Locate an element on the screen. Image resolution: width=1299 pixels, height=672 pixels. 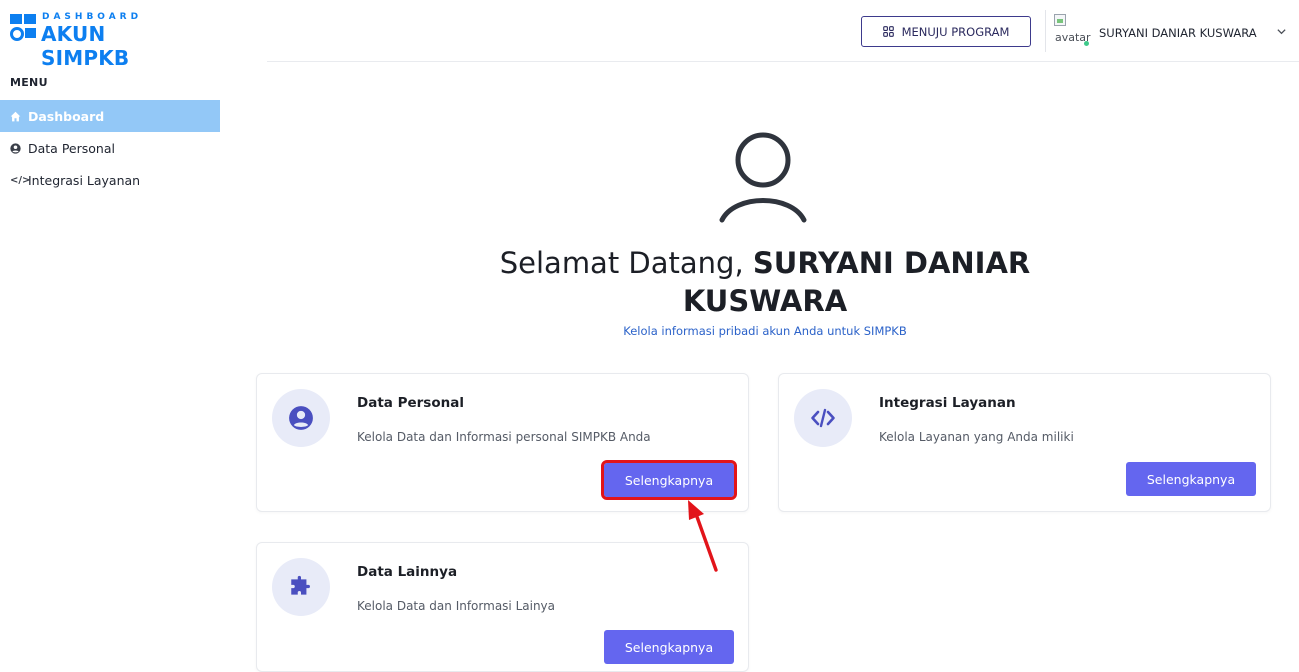
card-description: Kelola Layanan yang Anda miliki is located at coordinates (976, 437).